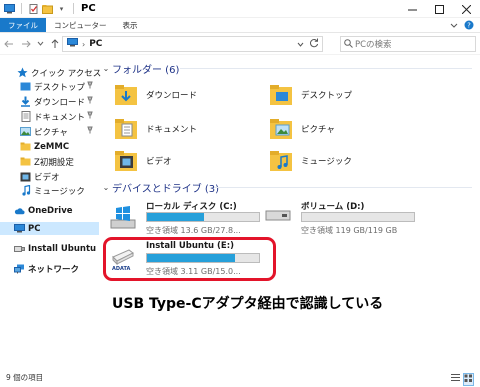  What do you see at coordinates (308, 44) in the screenshot?
I see `address-bar-controls` at bounding box center [308, 44].